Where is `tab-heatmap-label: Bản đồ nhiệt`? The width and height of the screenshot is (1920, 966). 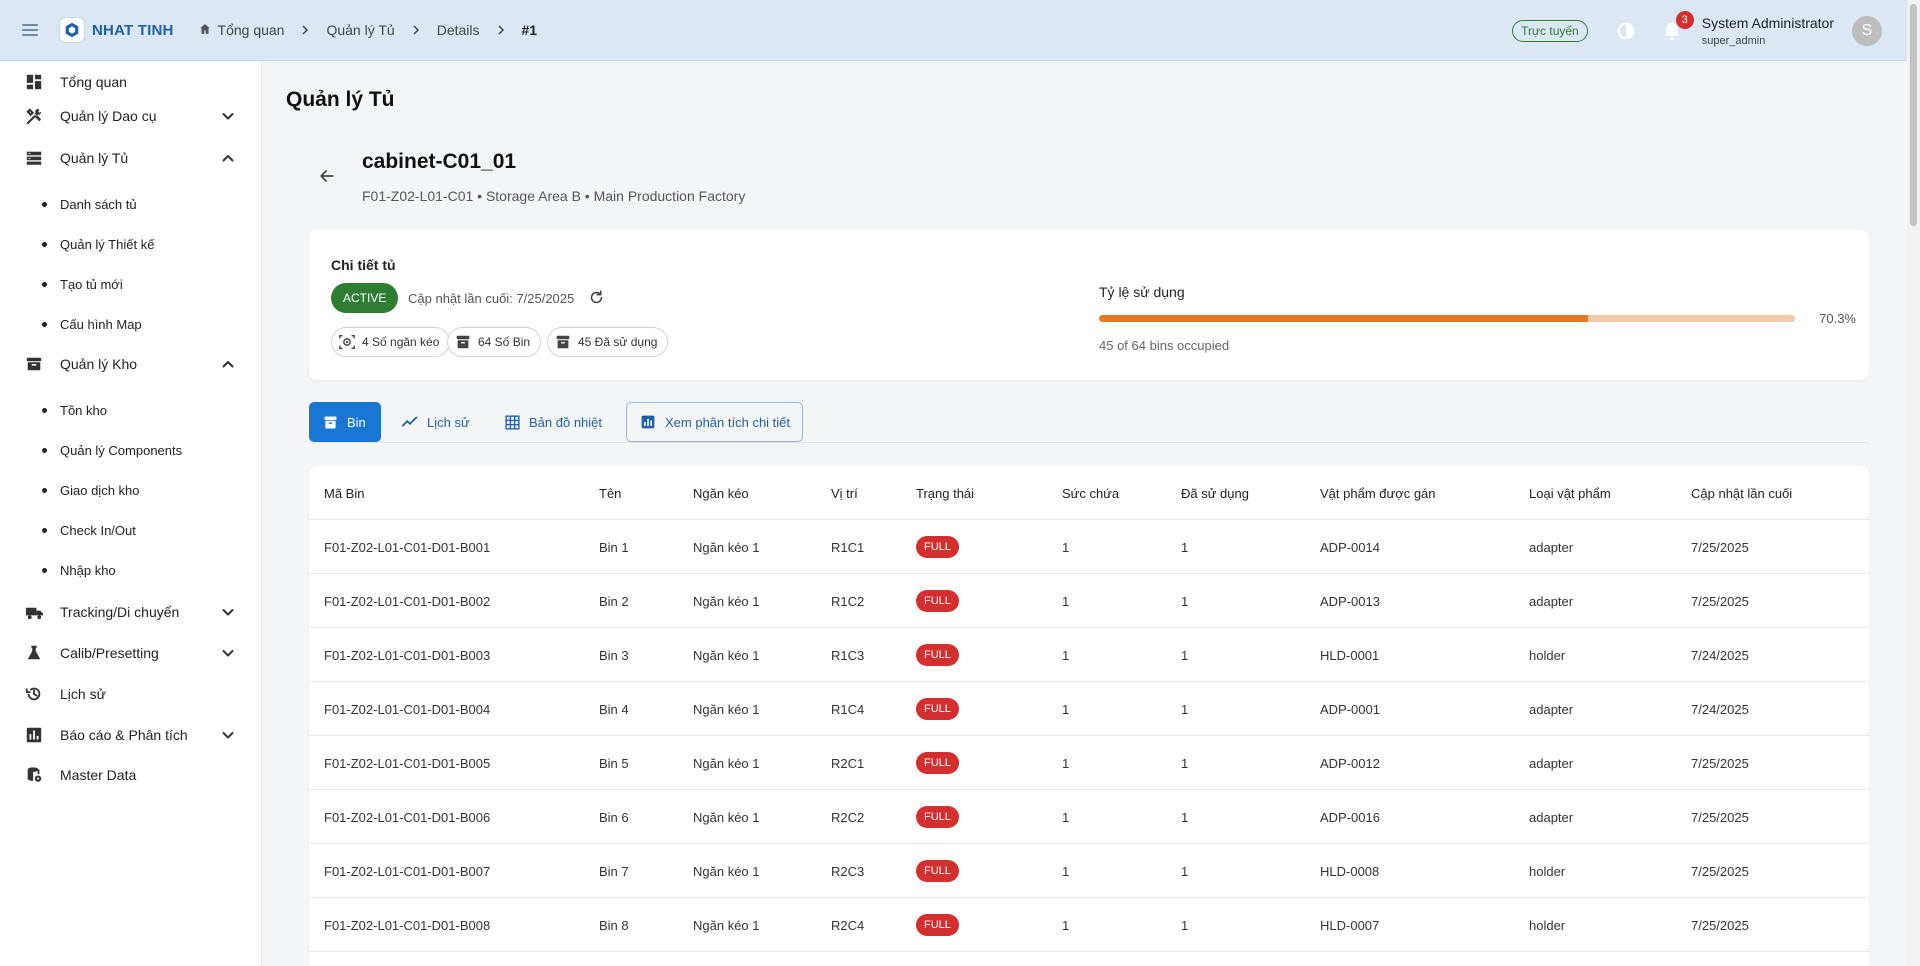
tab-heatmap-label: Bản đồ nhiệt is located at coordinates (566, 422).